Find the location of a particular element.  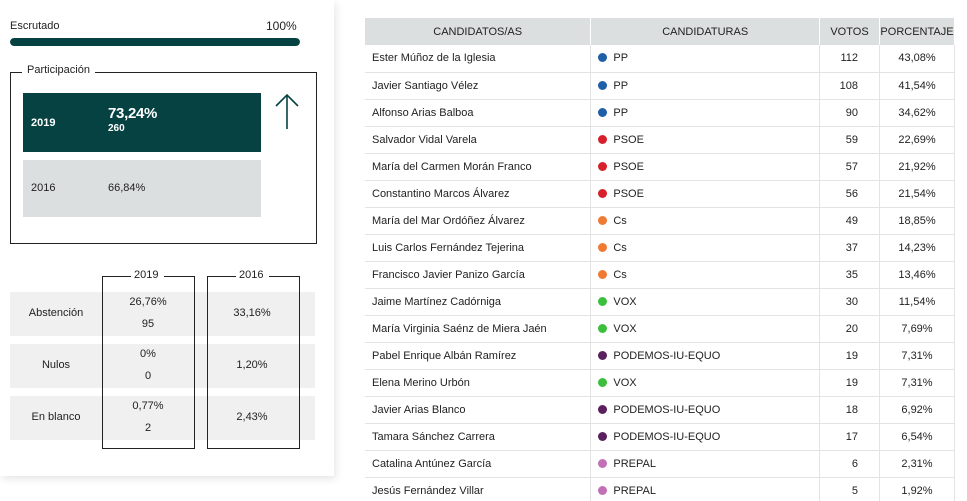

candidate-percent: 22,69% is located at coordinates (917, 140).